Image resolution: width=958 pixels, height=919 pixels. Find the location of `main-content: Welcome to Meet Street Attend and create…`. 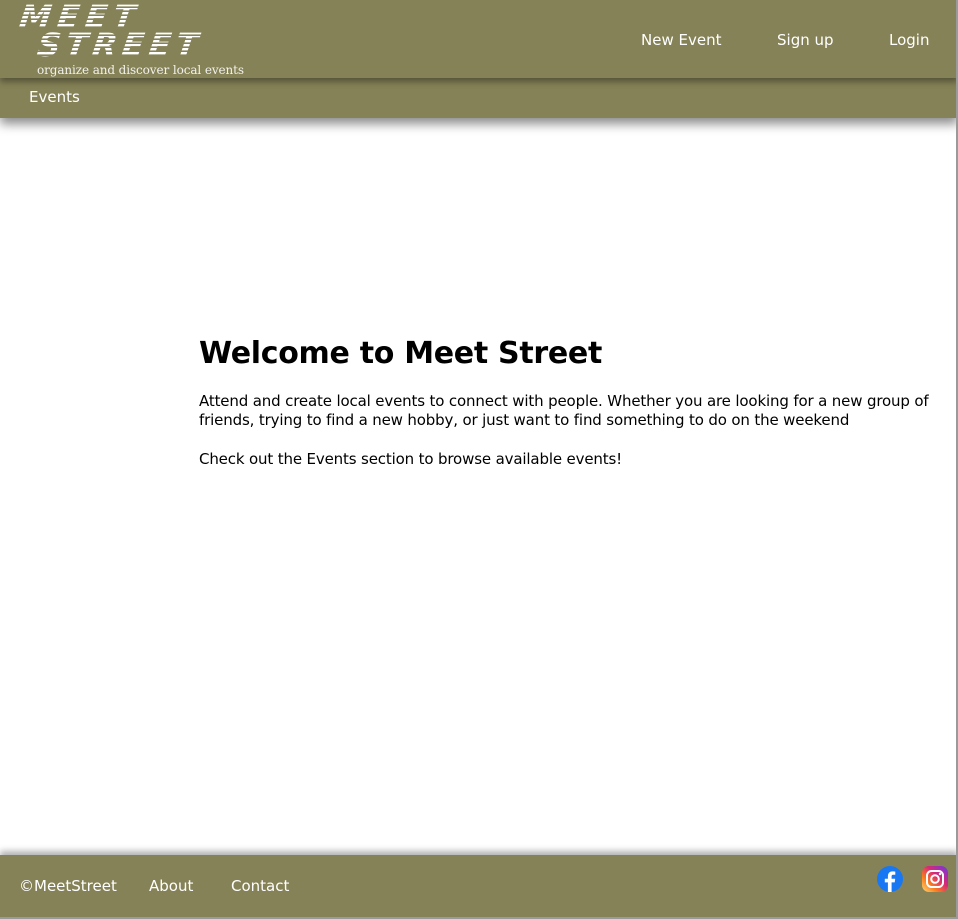

main-content: Welcome to Meet Street Attend and create… is located at coordinates (564, 402).